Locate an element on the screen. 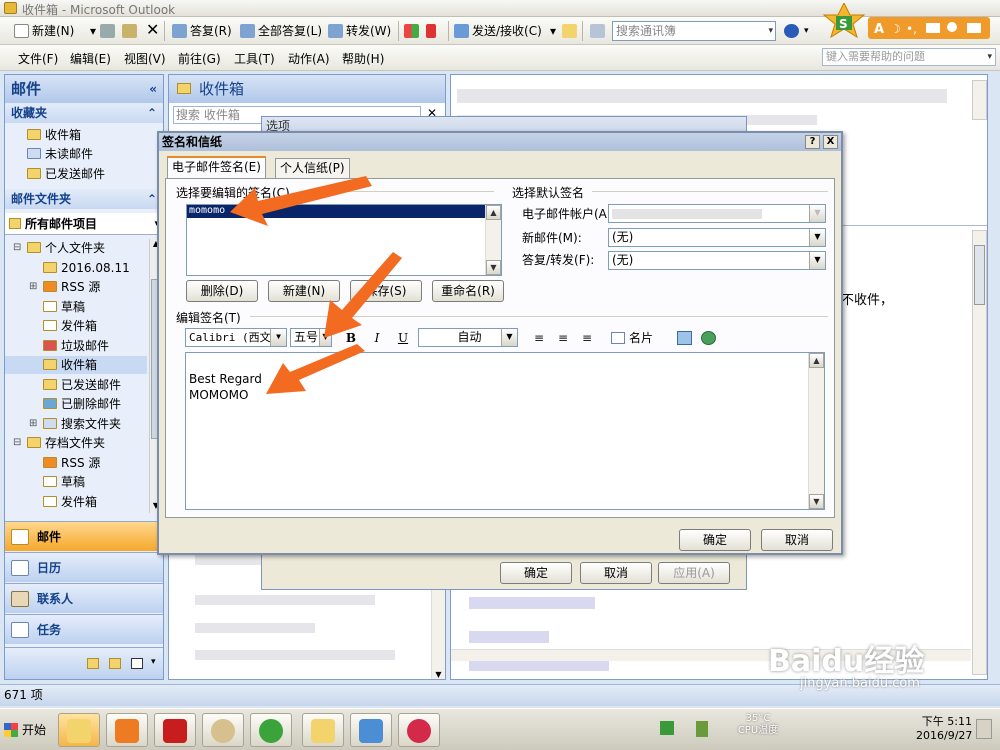 This screenshot has width=1000, height=750. mail-folders-header: 邮件文件夹 ⌃ is located at coordinates (84, 199).